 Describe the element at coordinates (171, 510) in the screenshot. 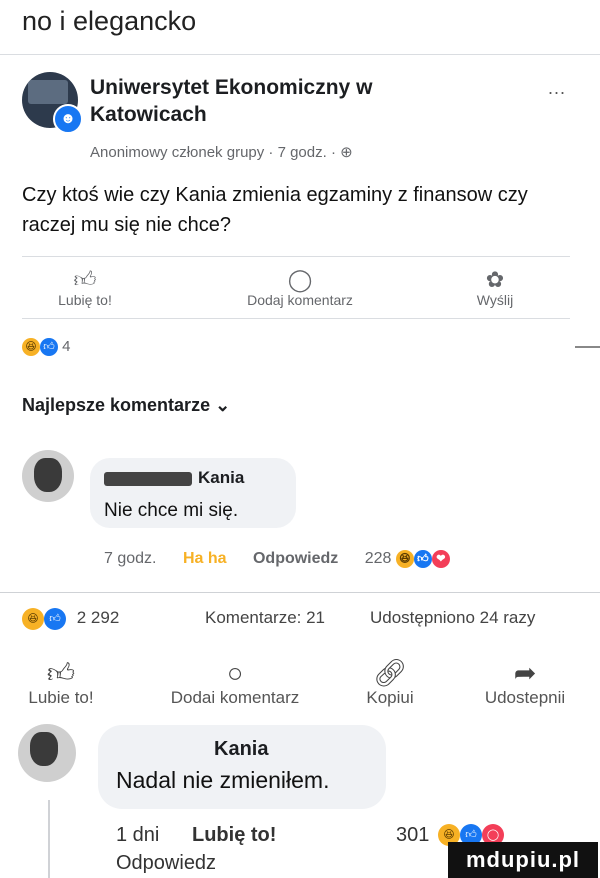

I see `comment-text: Nie chce mi się.` at that location.